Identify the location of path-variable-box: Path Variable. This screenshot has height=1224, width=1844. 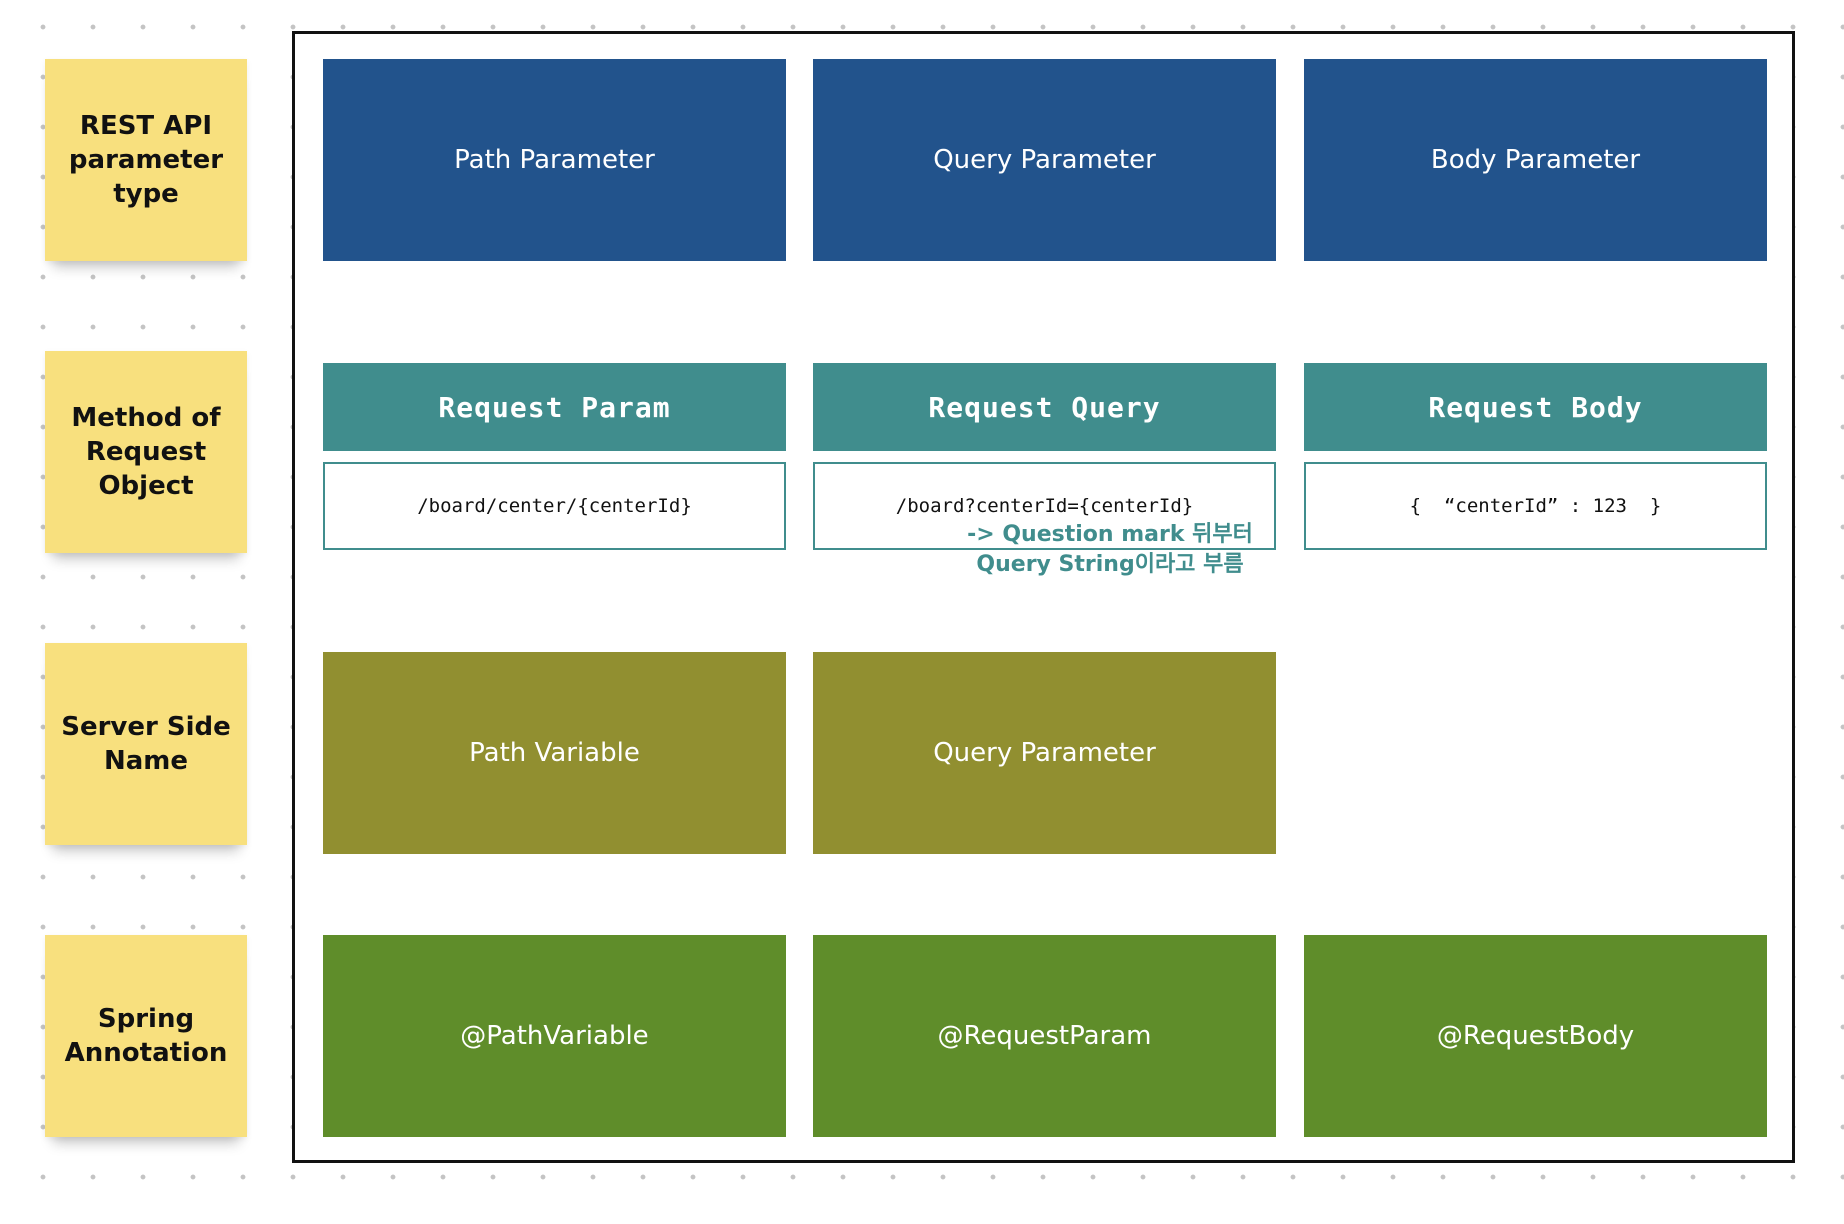
(554, 753).